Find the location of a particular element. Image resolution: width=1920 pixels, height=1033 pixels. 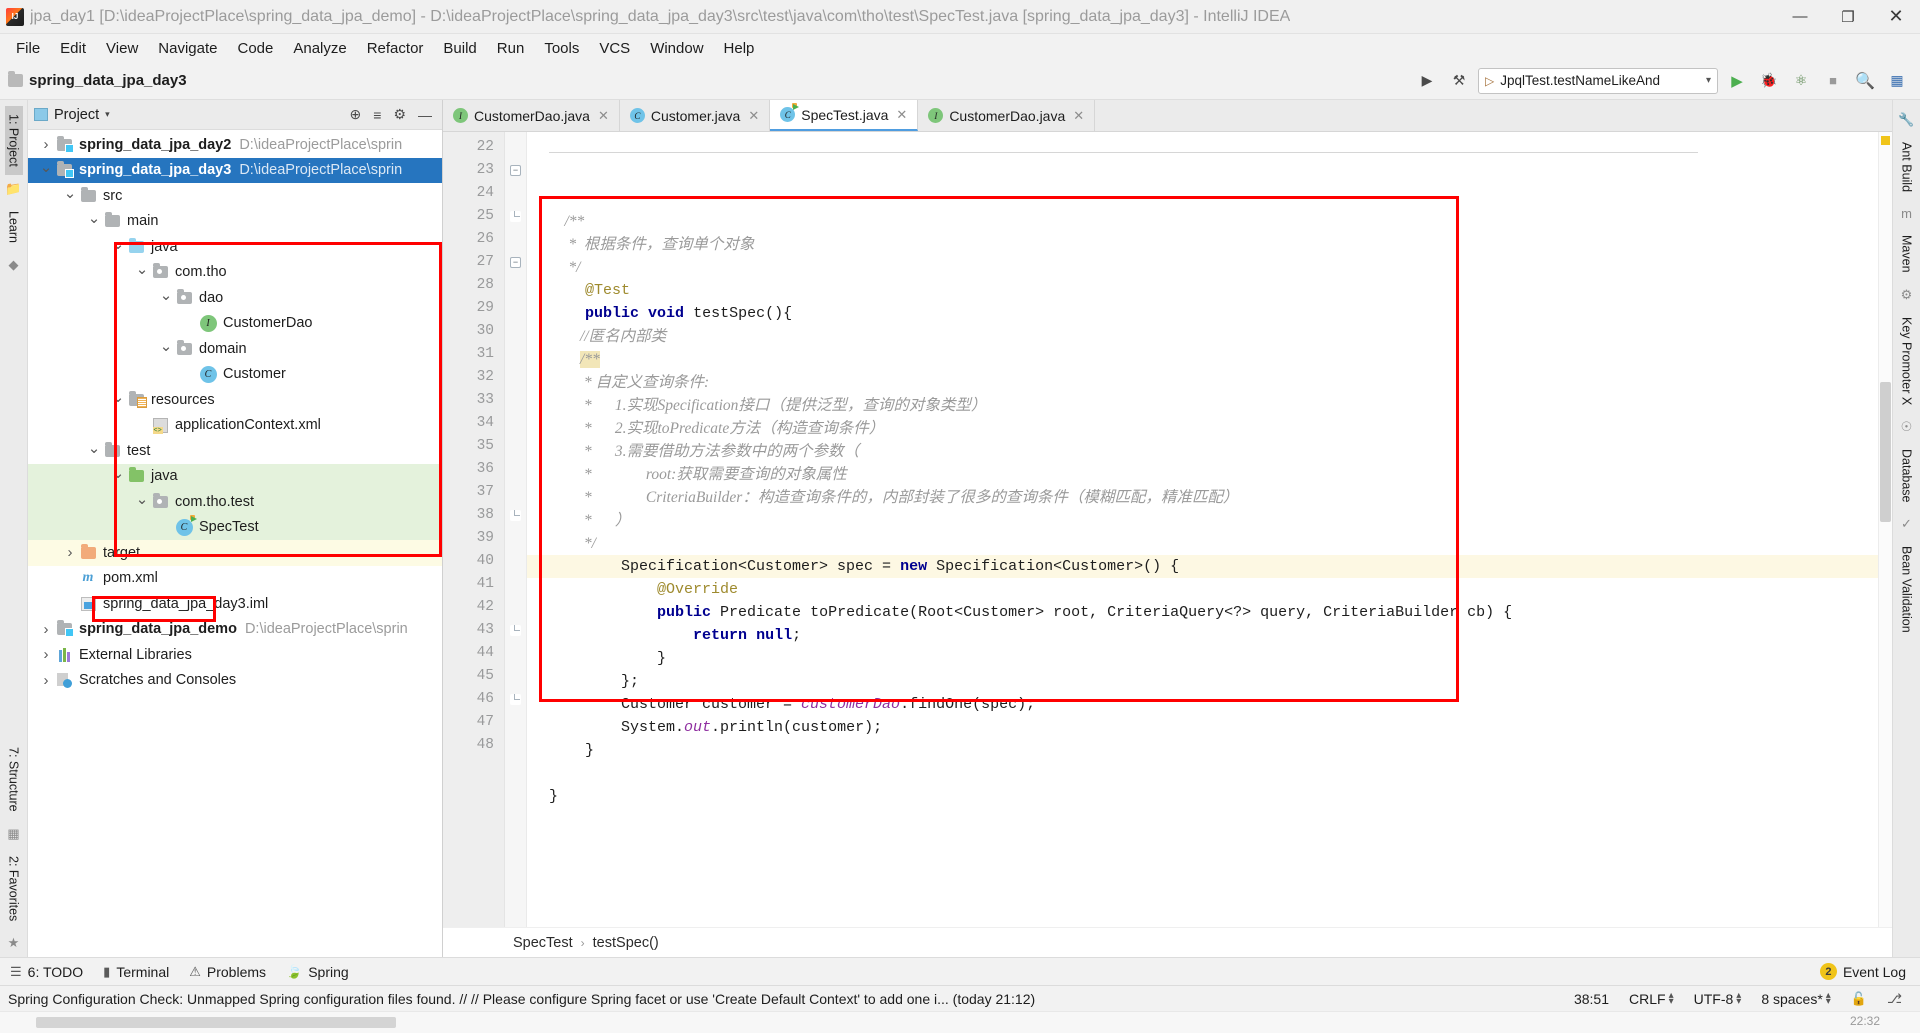

line-number-44: 44 is located at coordinates (473, 653).